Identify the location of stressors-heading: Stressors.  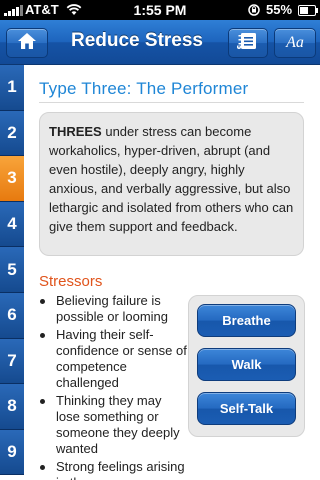
(71, 281).